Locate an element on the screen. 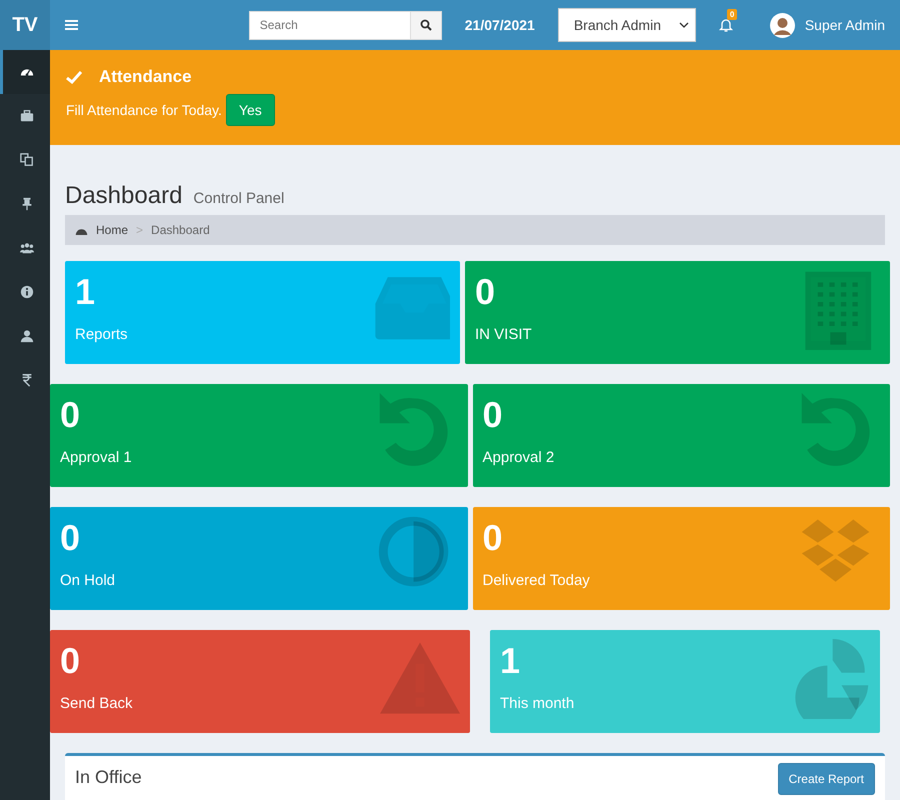 The height and width of the screenshot is (800, 900). attendance-message: Fill Attendance for Today. is located at coordinates (144, 110).